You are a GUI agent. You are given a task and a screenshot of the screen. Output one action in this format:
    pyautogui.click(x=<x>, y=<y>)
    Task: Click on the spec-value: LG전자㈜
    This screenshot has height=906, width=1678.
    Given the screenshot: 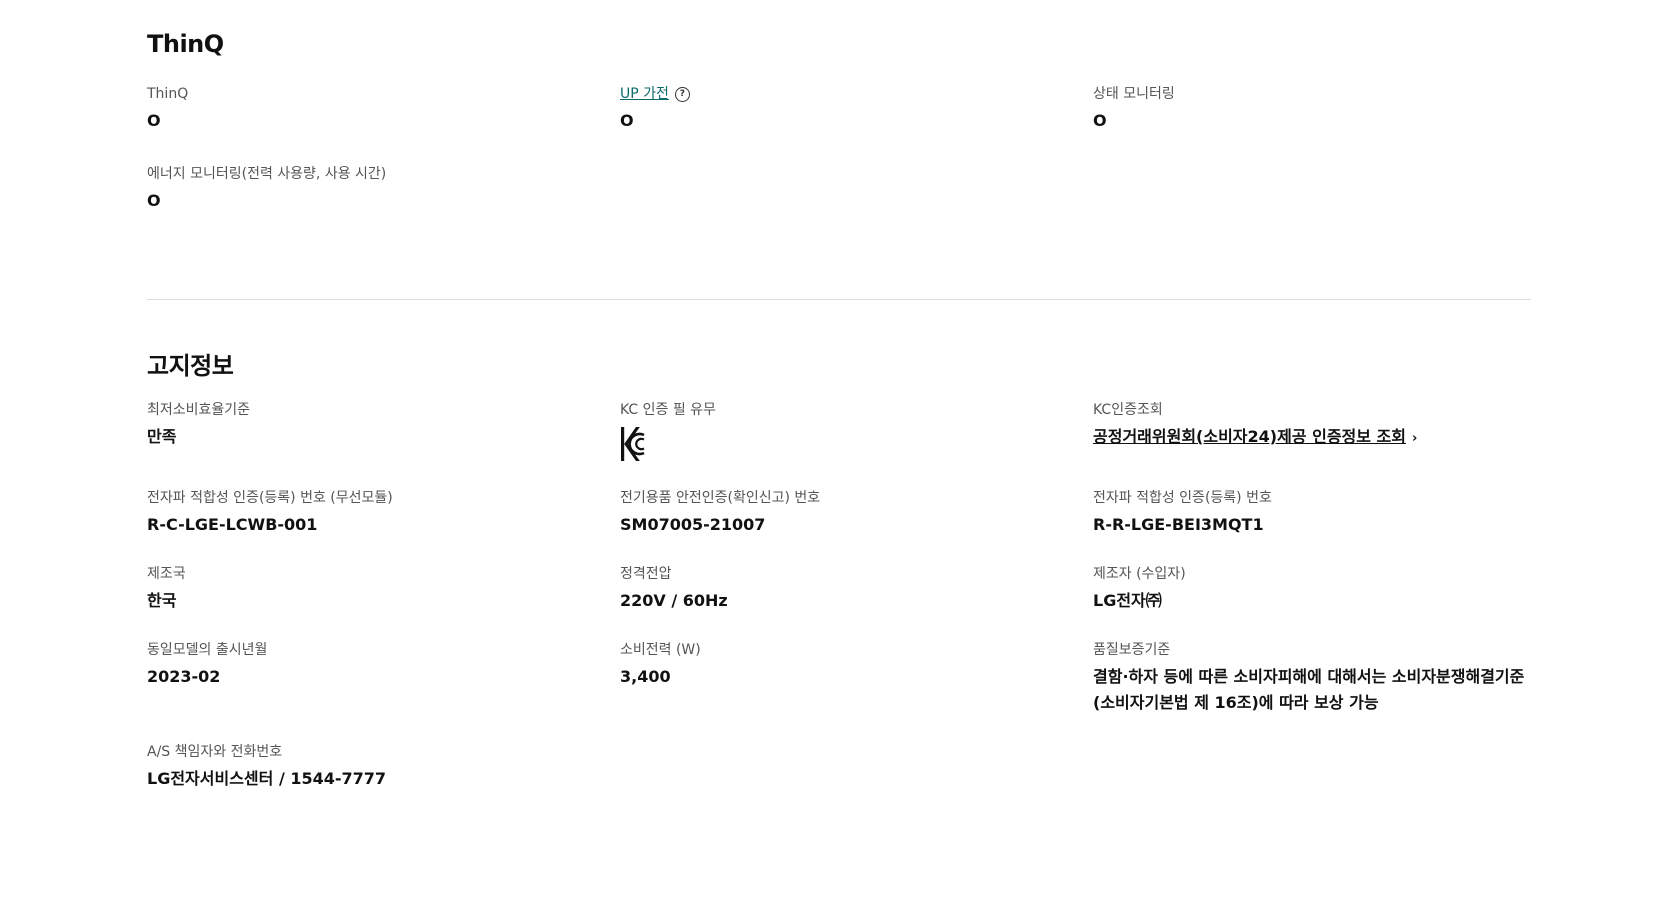 What is the action you would take?
    pyautogui.click(x=1127, y=600)
    